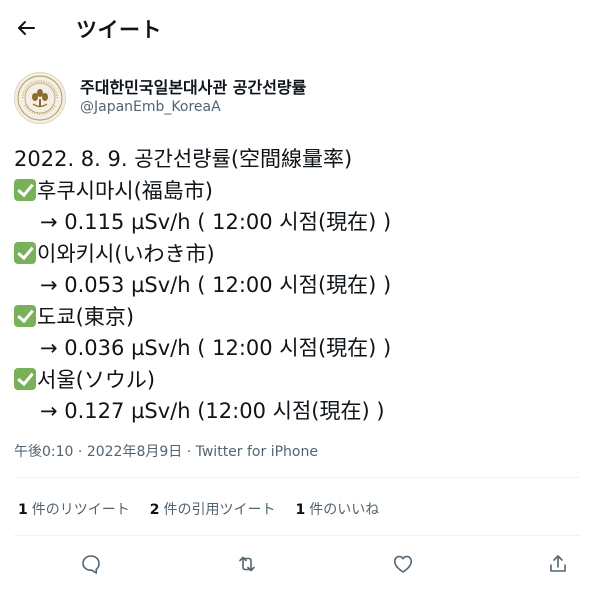  Describe the element at coordinates (40, 98) in the screenshot. I see `avatar` at that location.